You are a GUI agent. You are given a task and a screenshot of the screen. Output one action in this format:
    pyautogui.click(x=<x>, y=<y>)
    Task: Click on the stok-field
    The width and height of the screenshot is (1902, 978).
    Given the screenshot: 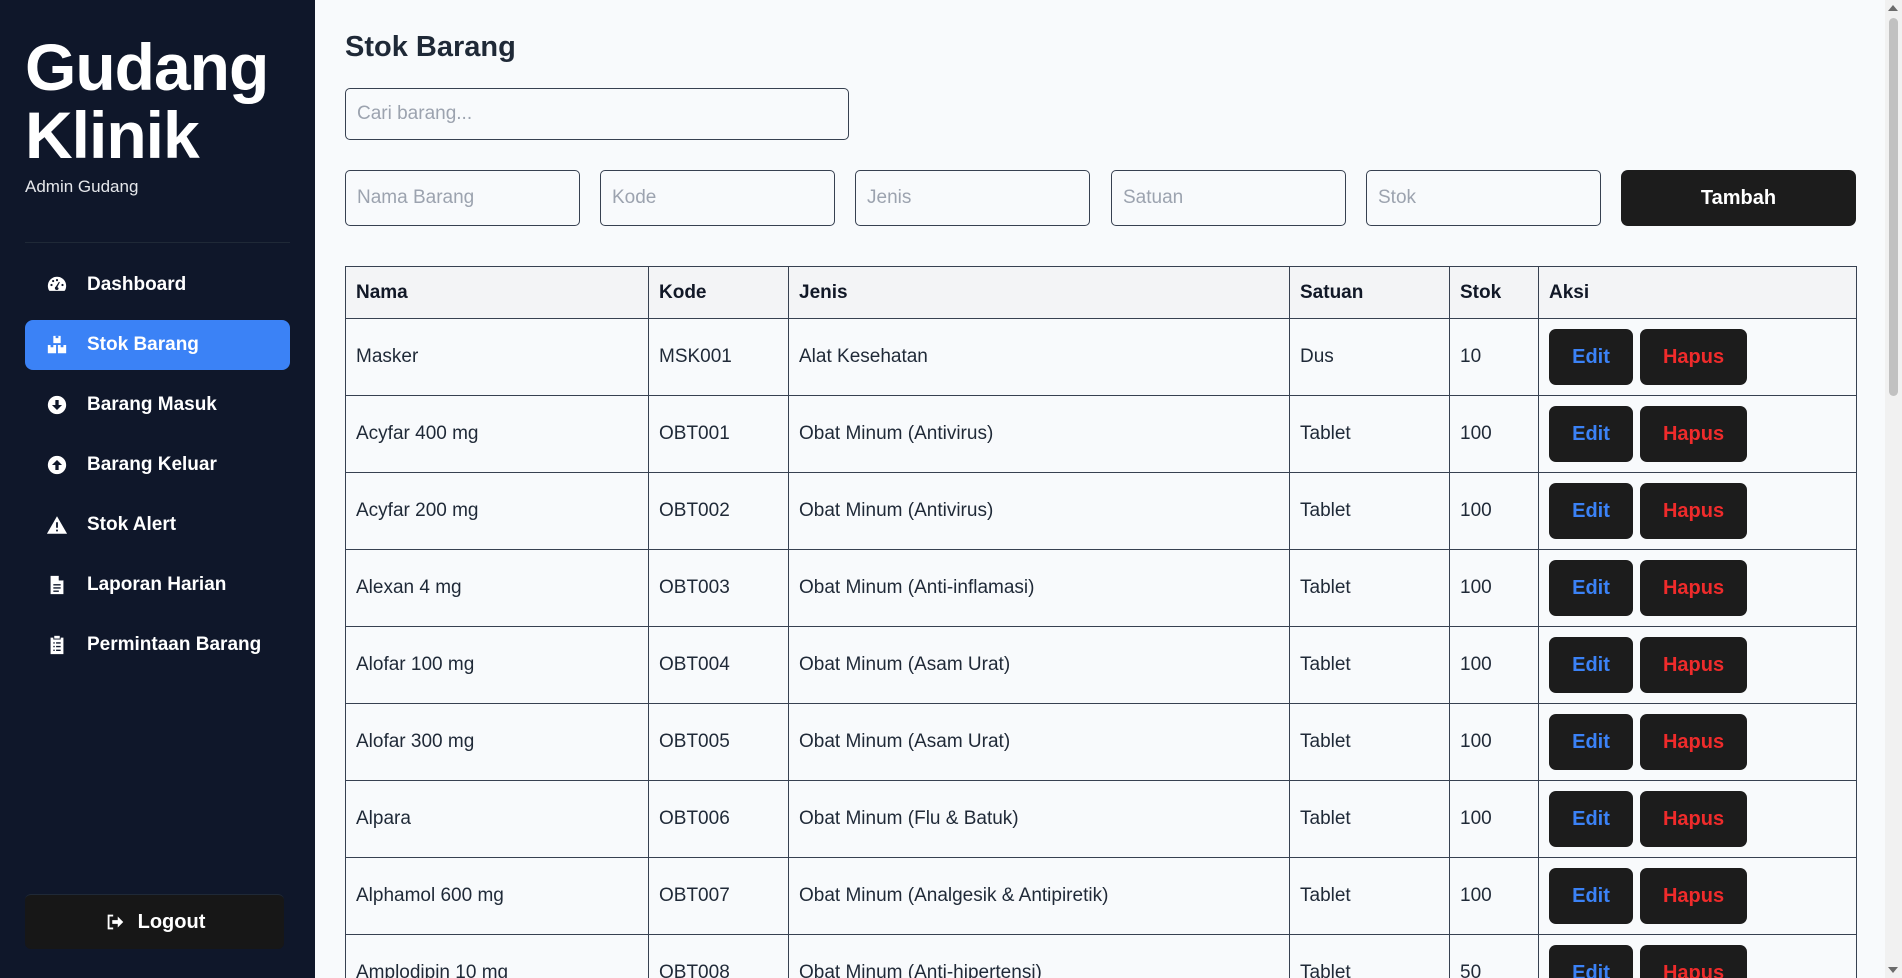 What is the action you would take?
    pyautogui.click(x=1483, y=198)
    